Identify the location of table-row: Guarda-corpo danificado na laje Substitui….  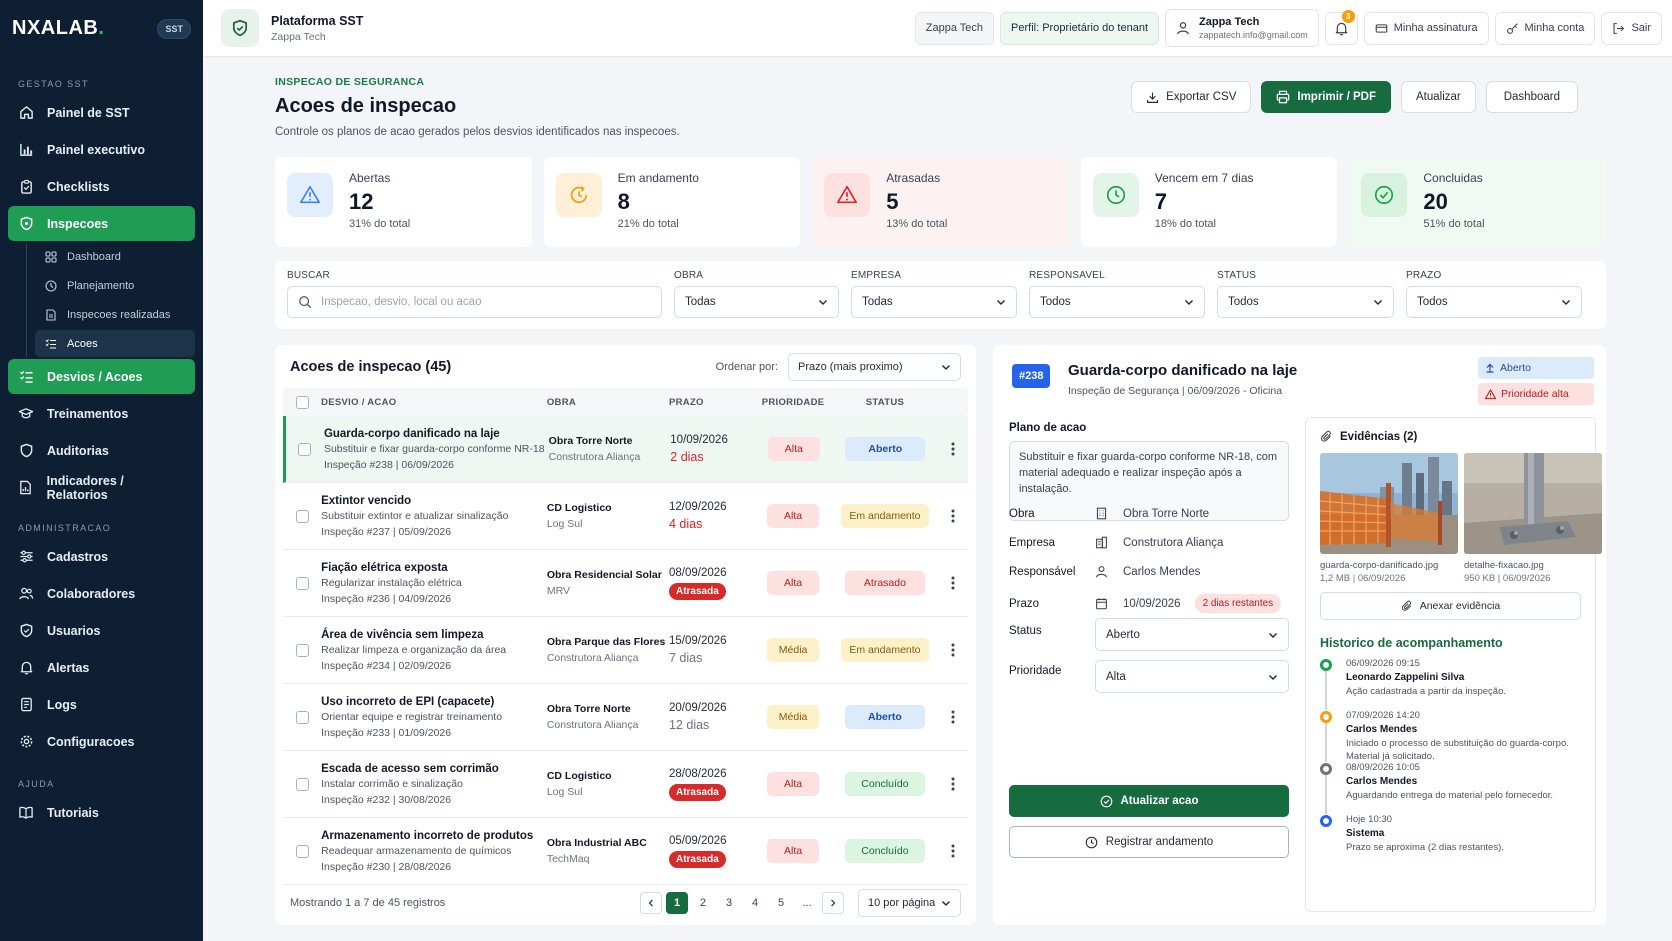
(625, 449).